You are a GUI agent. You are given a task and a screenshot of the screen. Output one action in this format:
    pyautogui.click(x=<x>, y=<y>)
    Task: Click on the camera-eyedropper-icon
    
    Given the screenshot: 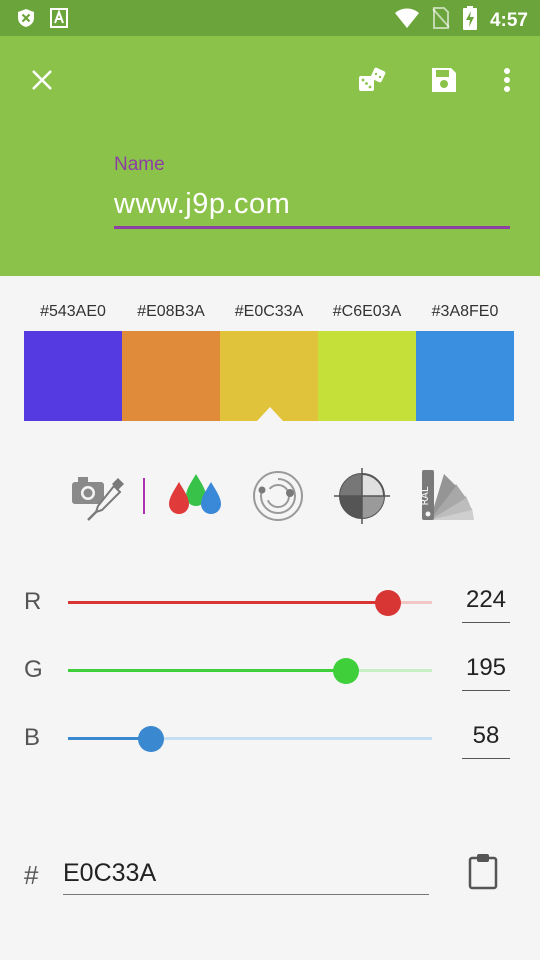 What is the action you would take?
    pyautogui.click(x=98, y=499)
    